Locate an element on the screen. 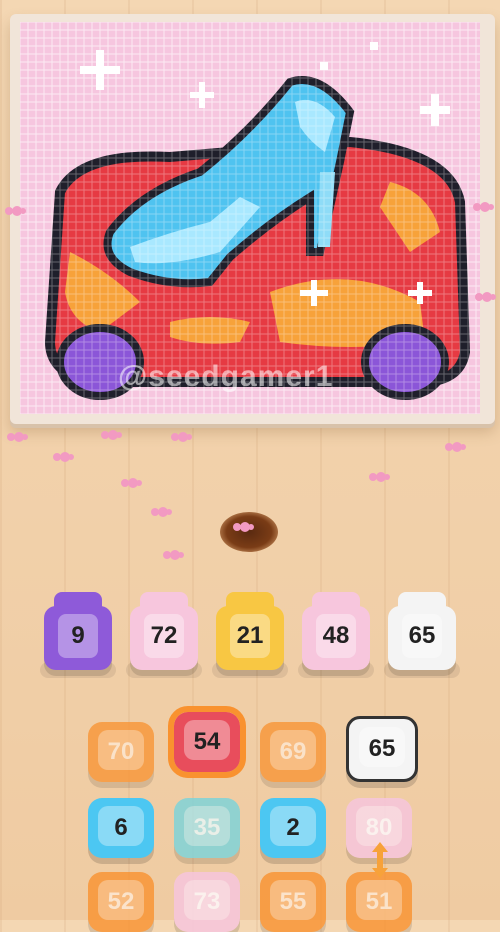 Image resolution: width=500 pixels, height=932 pixels. tile: 65 is located at coordinates (382, 749).